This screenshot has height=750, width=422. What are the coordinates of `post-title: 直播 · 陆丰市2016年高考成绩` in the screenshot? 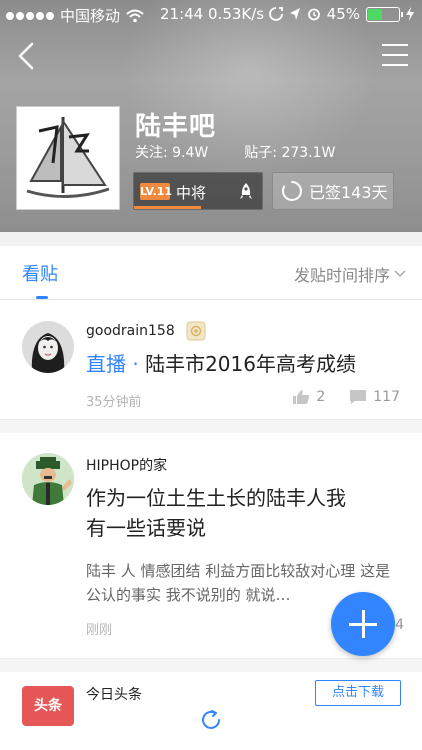 It's located at (221, 364).